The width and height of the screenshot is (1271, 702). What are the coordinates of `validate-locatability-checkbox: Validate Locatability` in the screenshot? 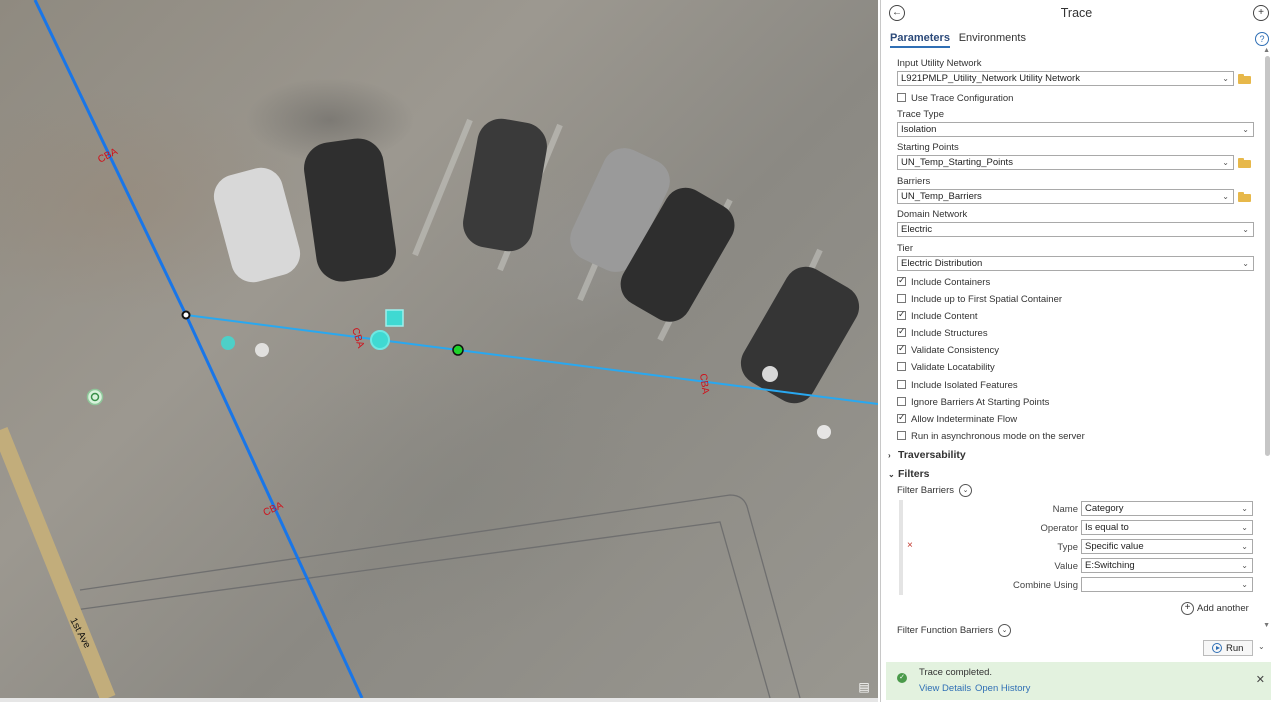 It's located at (946, 368).